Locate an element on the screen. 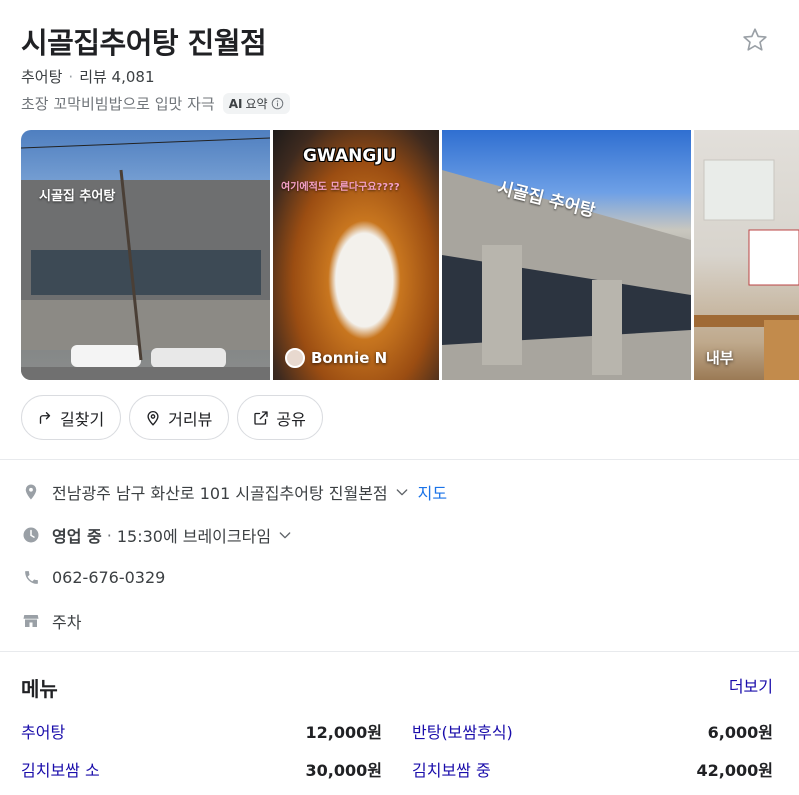 This screenshot has width=799, height=795. action-bar: 길찾기 거리뷰 공유 is located at coordinates (172, 417).